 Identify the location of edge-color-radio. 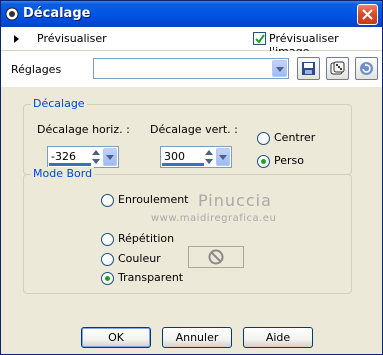
(107, 259).